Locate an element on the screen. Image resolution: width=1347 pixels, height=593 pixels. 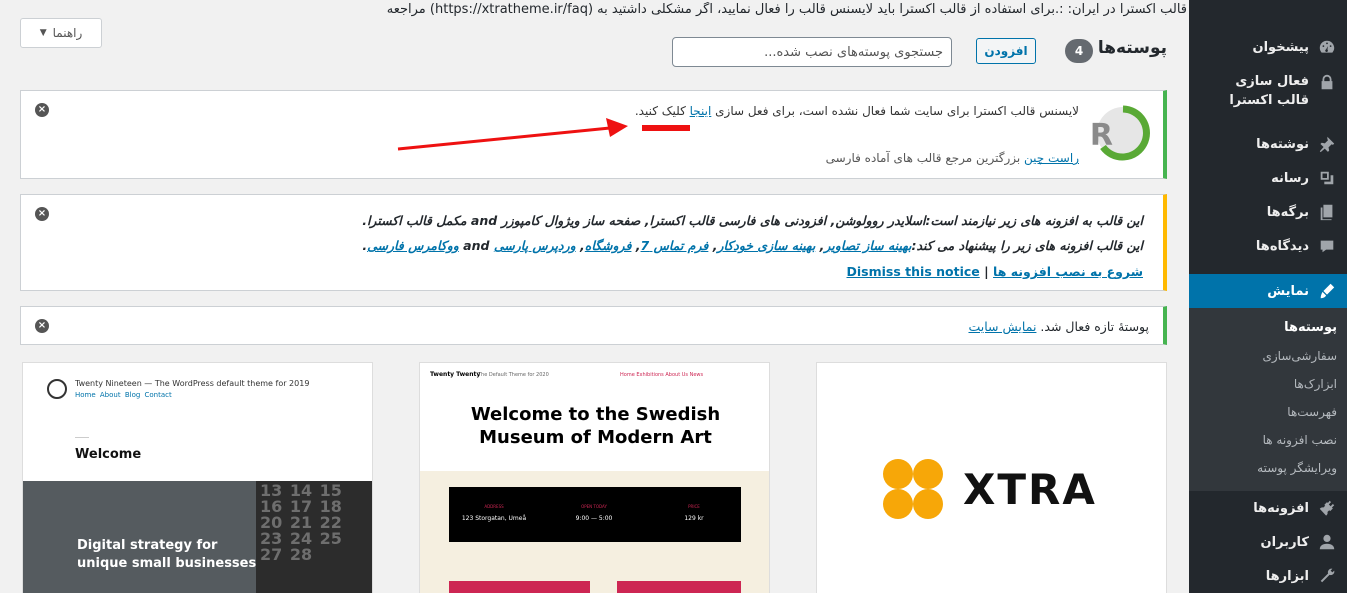
divider is located at coordinates (82, 437).